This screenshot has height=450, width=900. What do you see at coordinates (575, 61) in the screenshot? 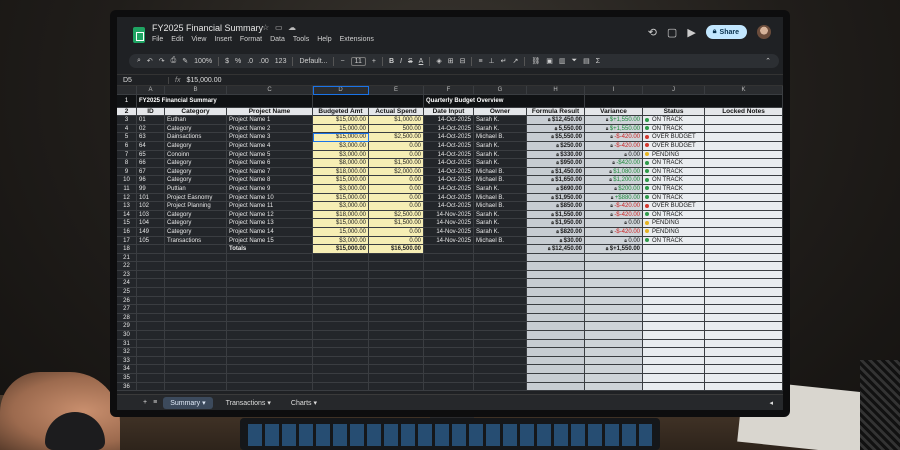
I see `filter-icon: ⏷` at bounding box center [575, 61].